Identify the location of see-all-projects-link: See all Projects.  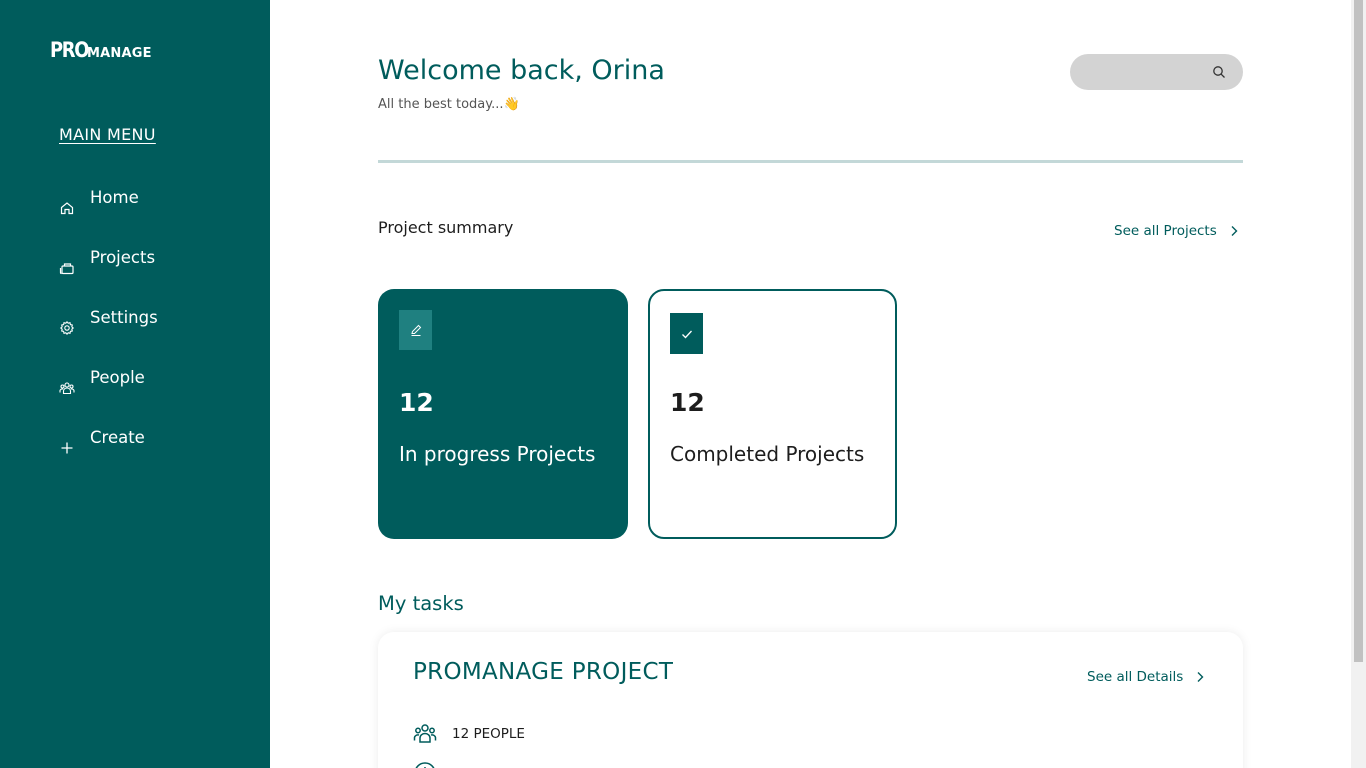
(1176, 231).